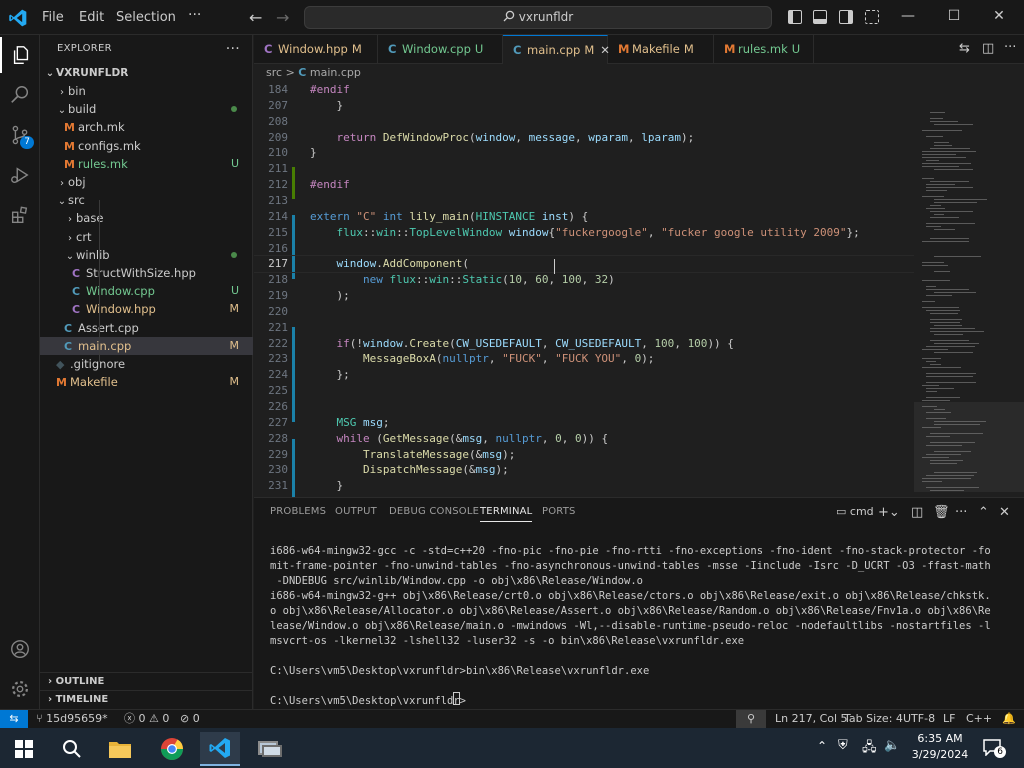 The width and height of the screenshot is (1024, 768). What do you see at coordinates (940, 747) in the screenshot?
I see `taskbar-clock: 6:35 AM 3/29/2024` at bounding box center [940, 747].